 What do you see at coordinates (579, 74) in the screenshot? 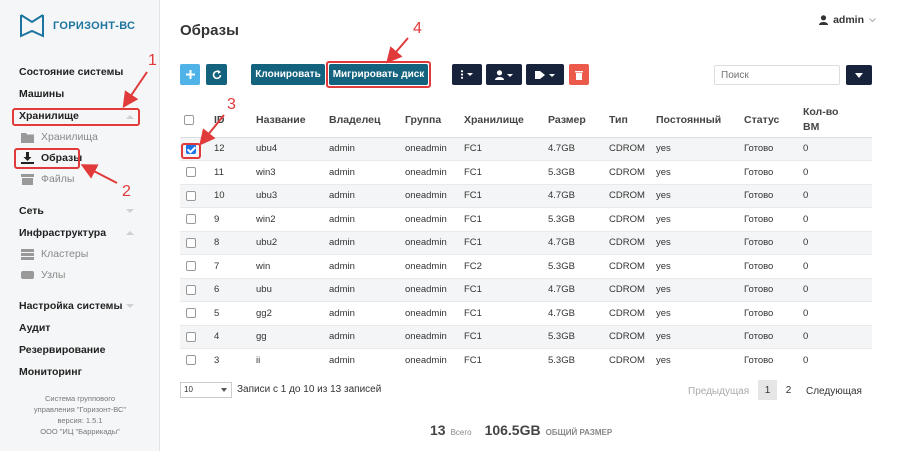
I see `delete-button` at bounding box center [579, 74].